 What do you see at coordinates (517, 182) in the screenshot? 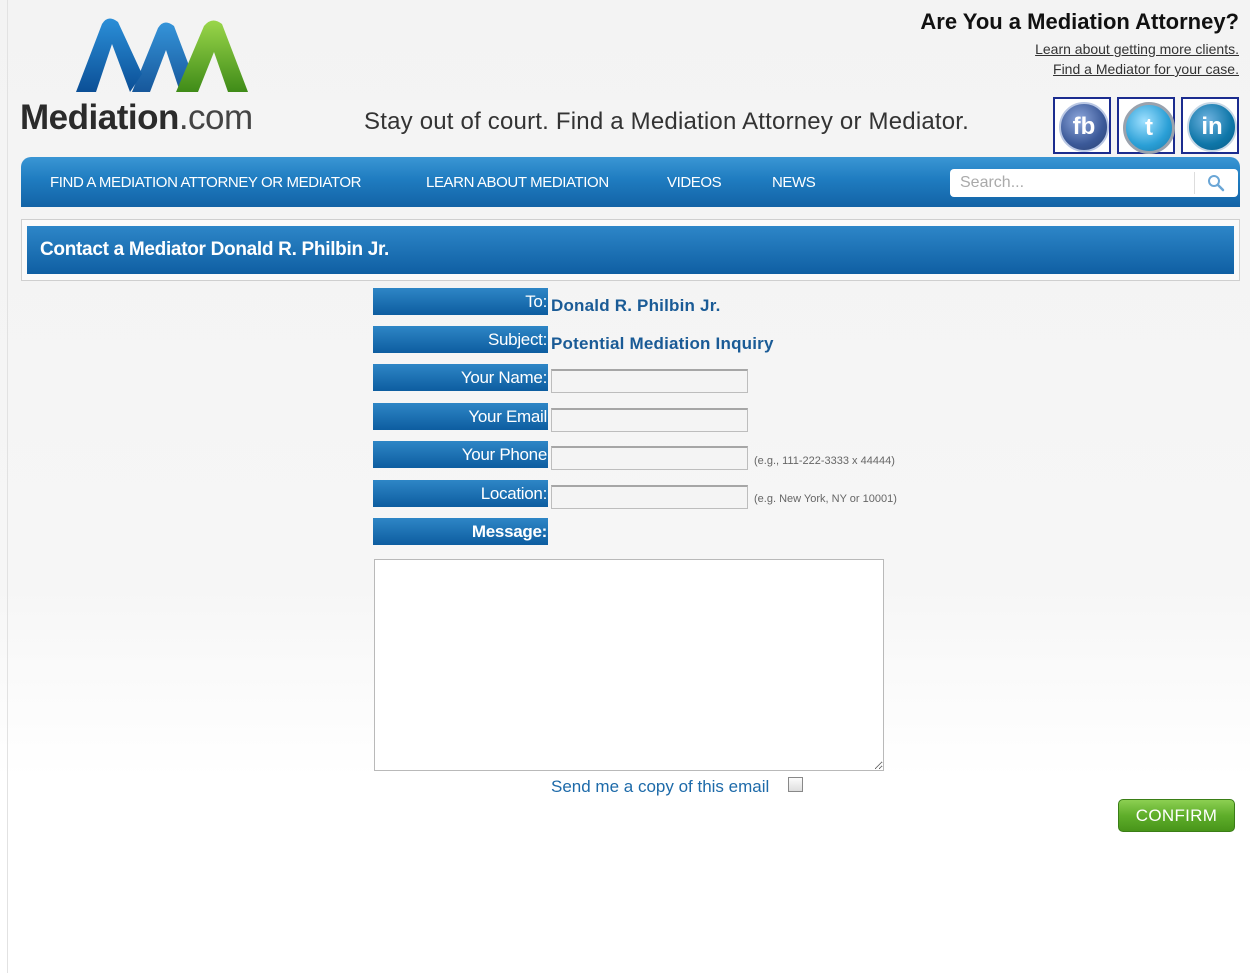
I see `nav-learn-mediation: LEARN ABOUT MEDIATION` at bounding box center [517, 182].